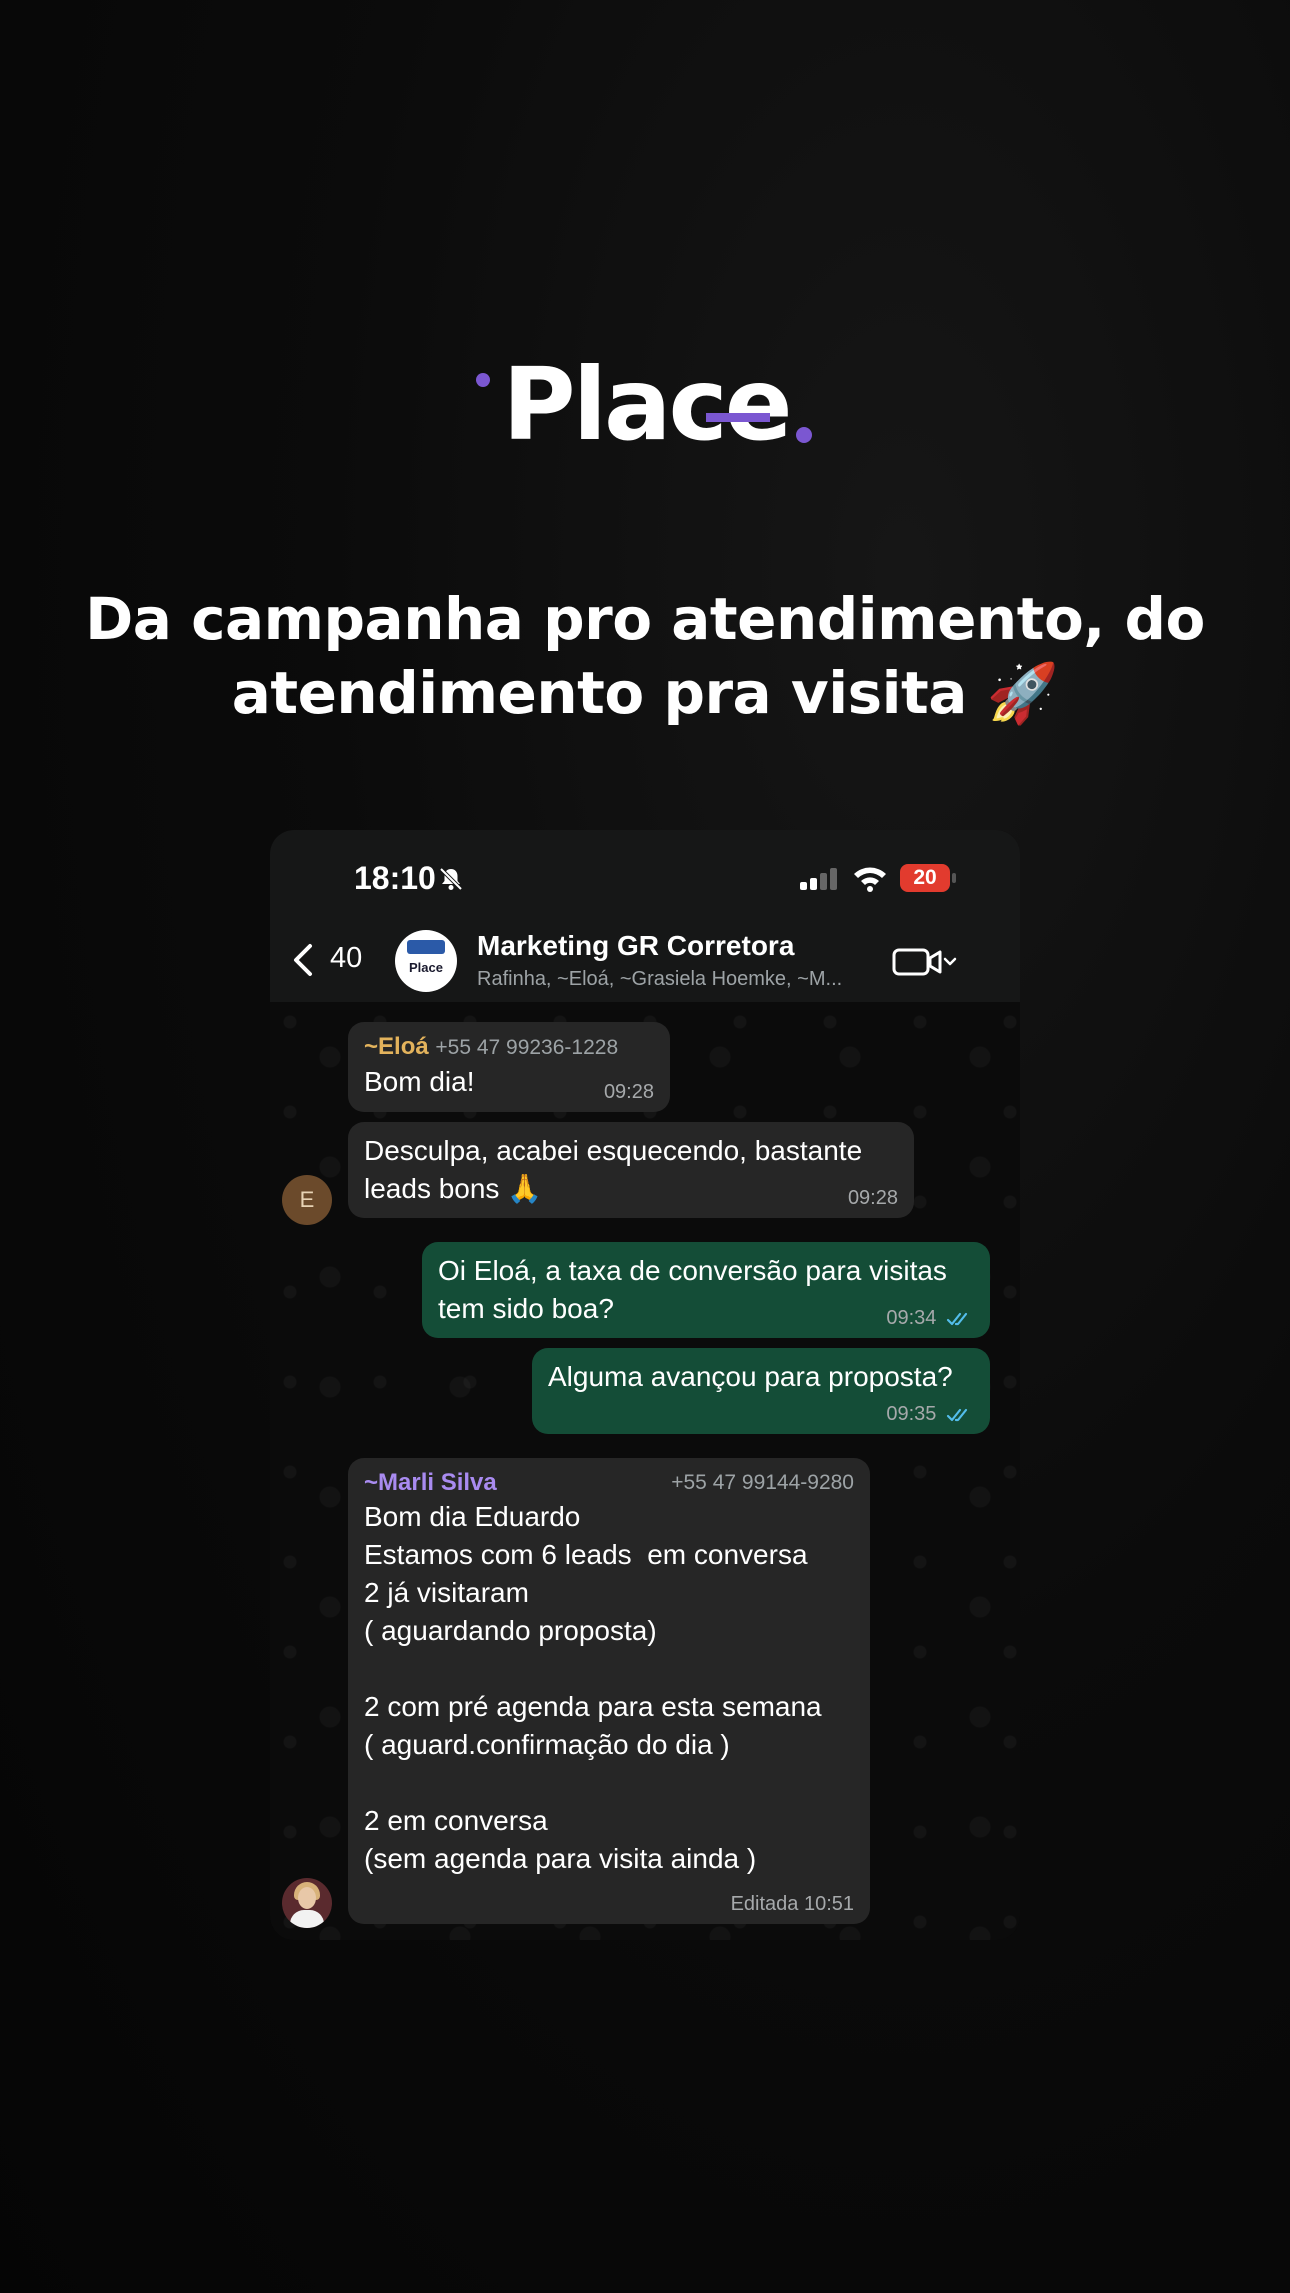 This screenshot has width=1290, height=2293. Describe the element at coordinates (792, 1904) in the screenshot. I see `message-time: Editada 10:51` at that location.